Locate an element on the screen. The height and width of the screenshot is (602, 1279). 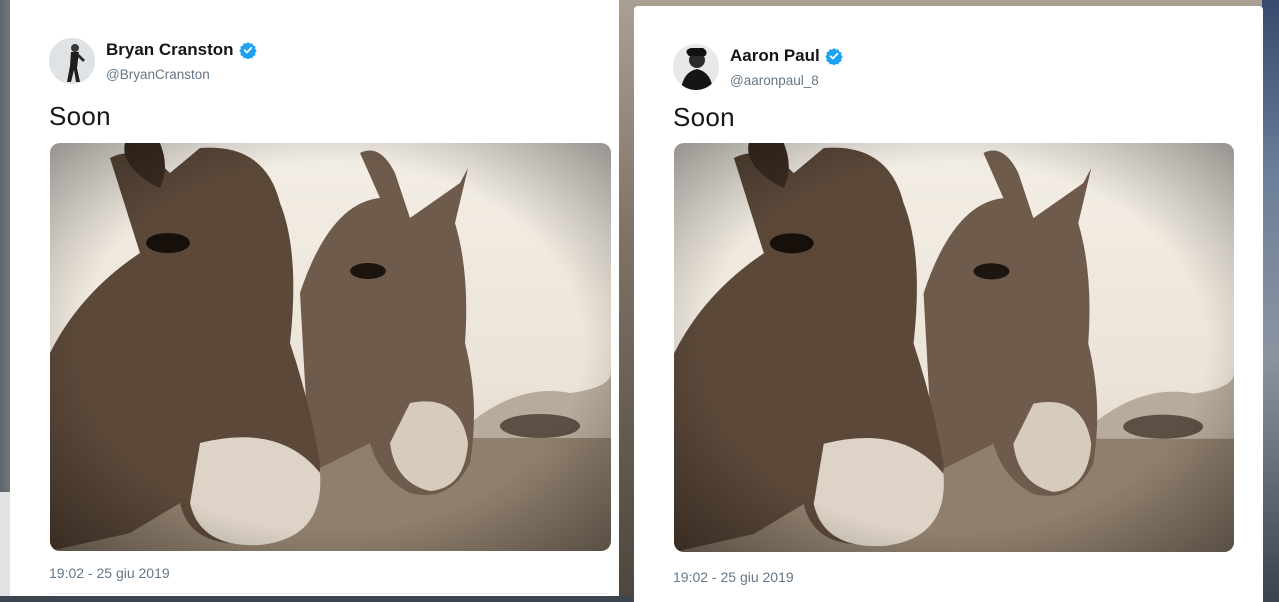
handle: @BryanCranston is located at coordinates (158, 74).